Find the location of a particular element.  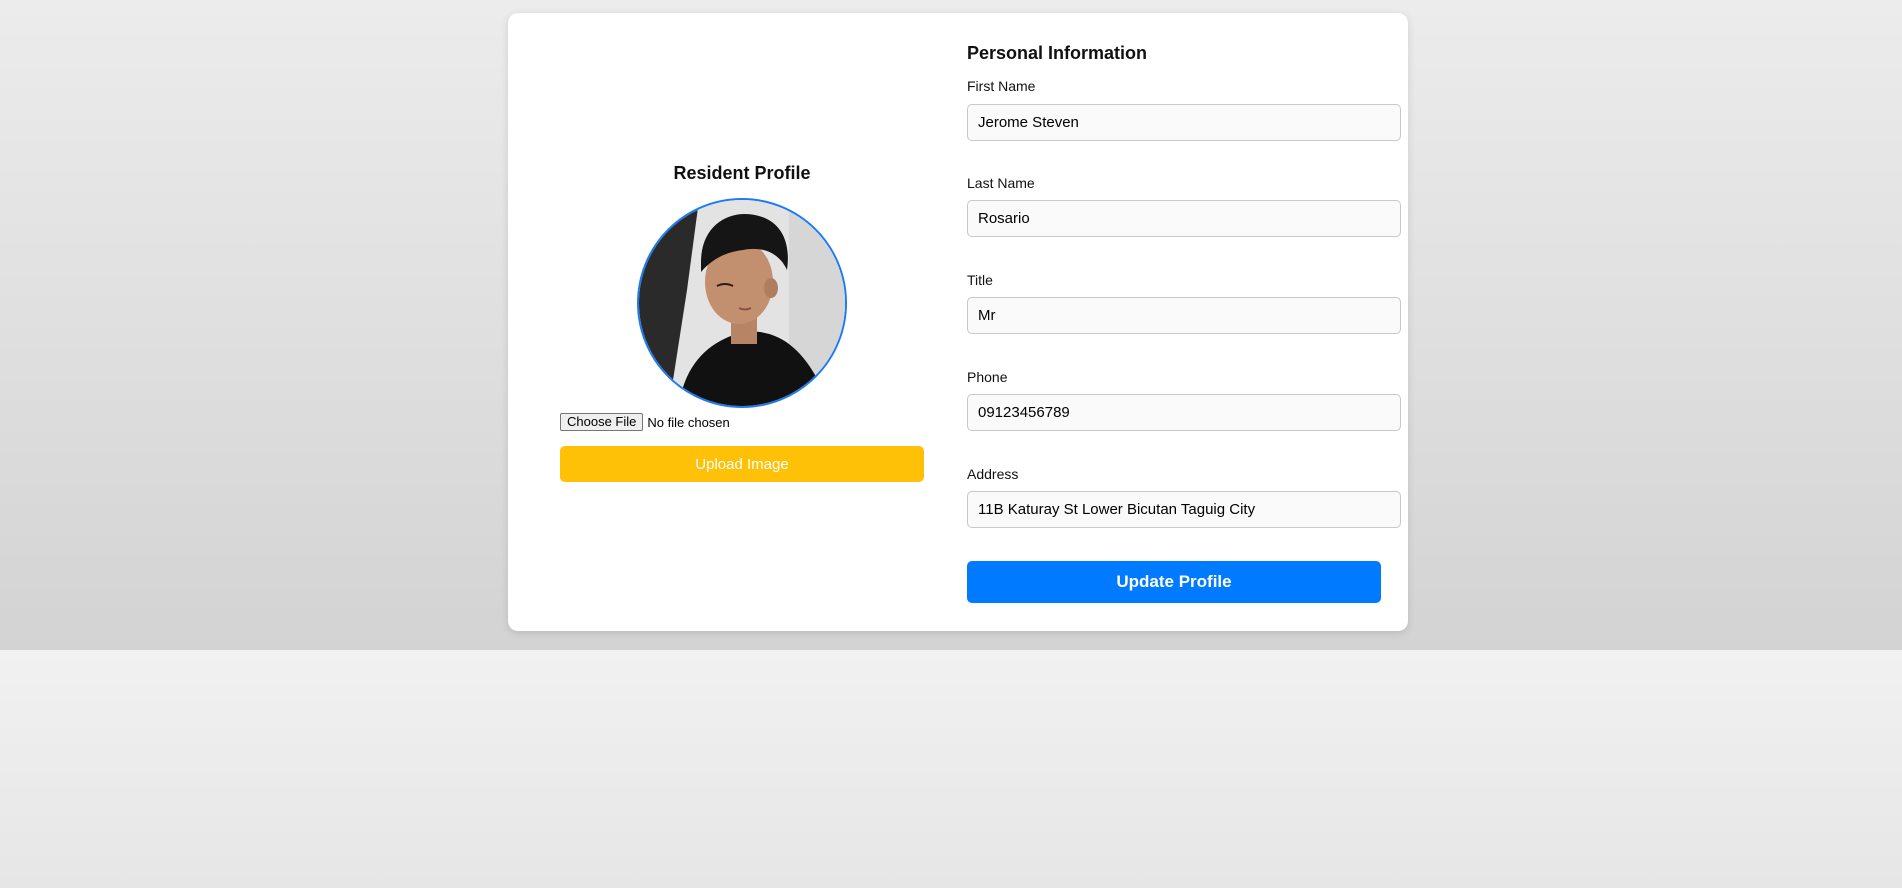

avatar is located at coordinates (742, 303).